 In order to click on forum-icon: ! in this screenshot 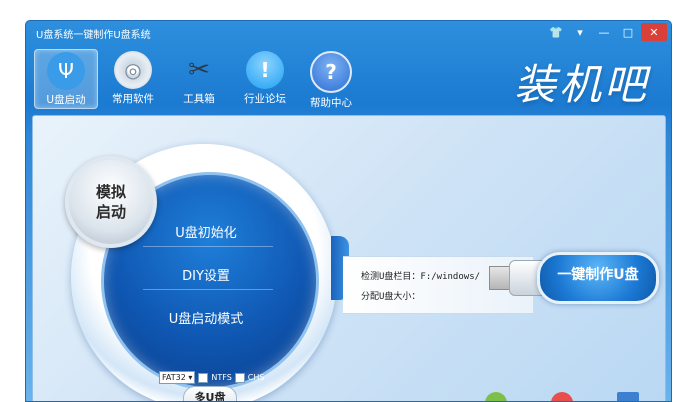, I will do `click(265, 70)`.